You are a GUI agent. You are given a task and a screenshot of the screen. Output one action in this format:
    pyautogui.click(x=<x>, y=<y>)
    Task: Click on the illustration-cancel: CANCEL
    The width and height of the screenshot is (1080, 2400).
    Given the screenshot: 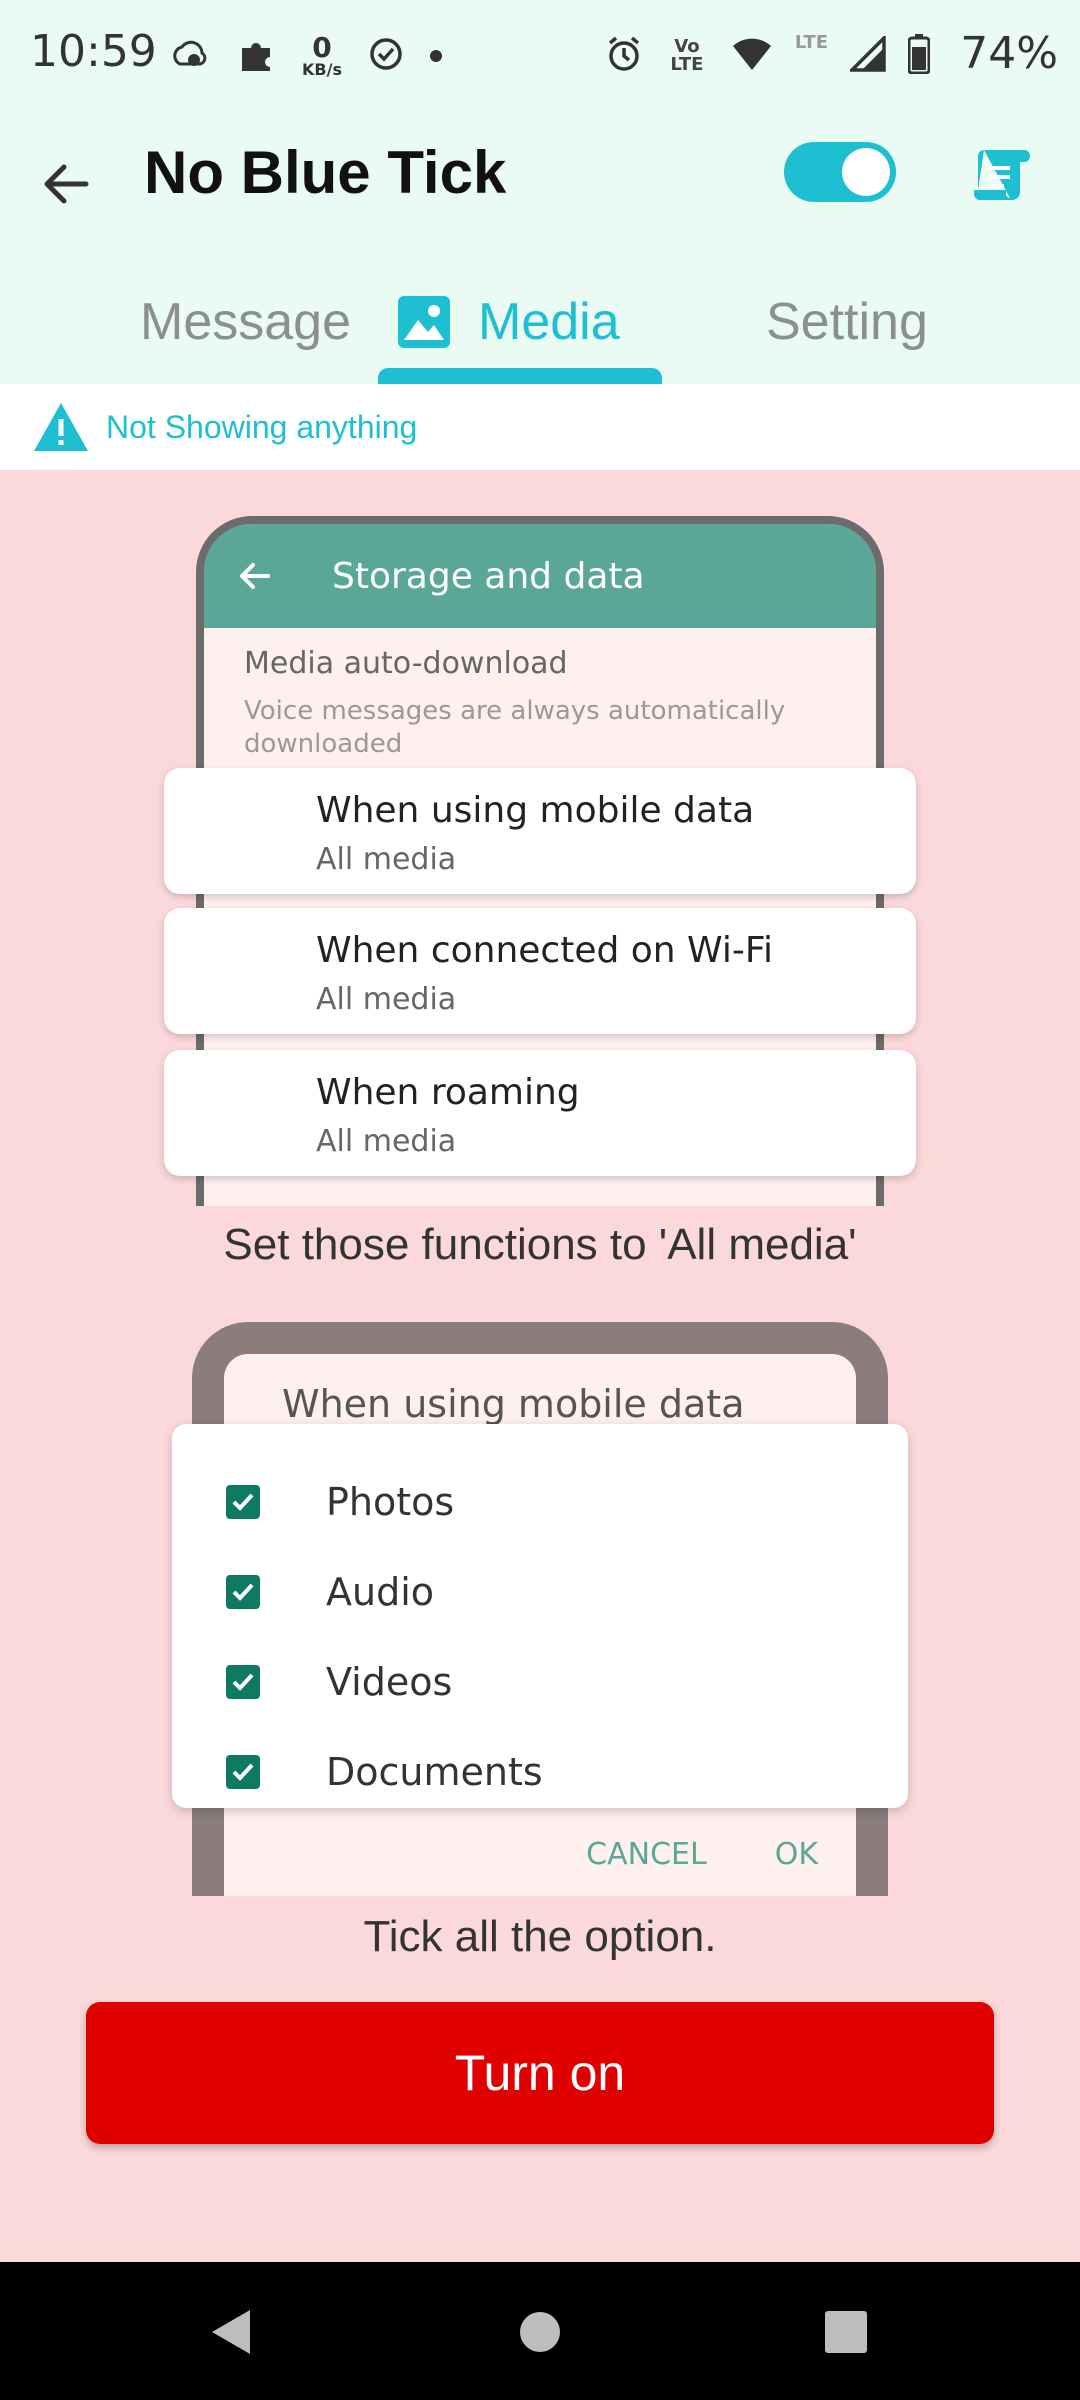 What is the action you would take?
    pyautogui.click(x=646, y=1854)
    